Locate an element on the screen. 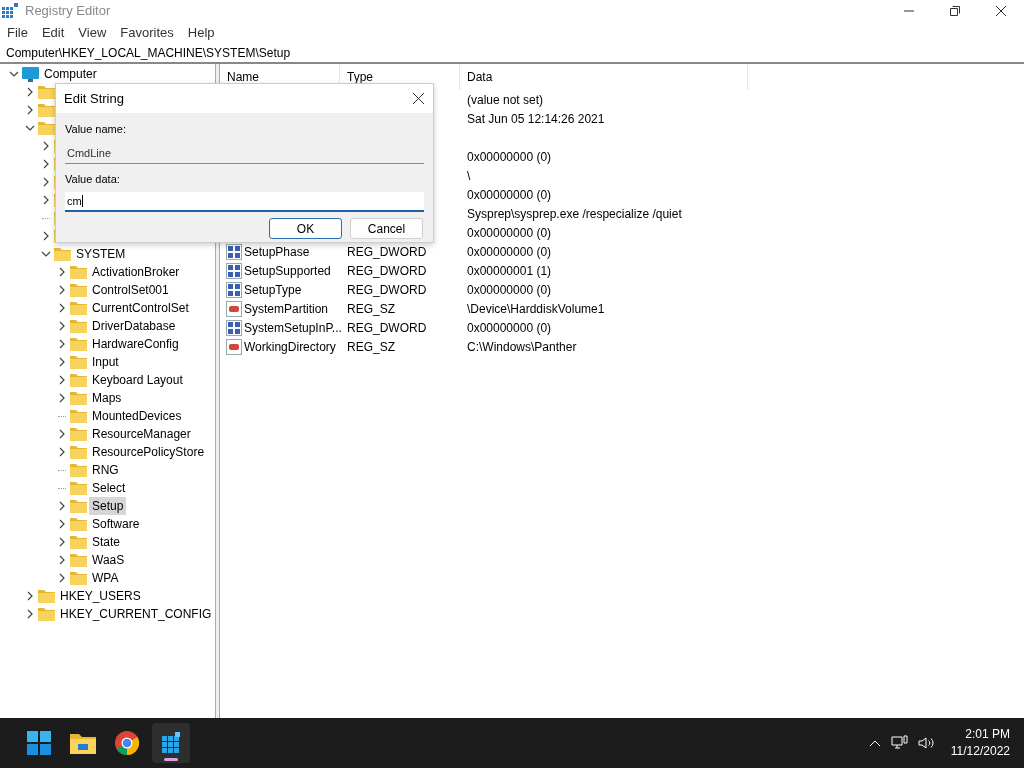 This screenshot has height=768, width=1024. value-name: SetupPhase is located at coordinates (277, 251).